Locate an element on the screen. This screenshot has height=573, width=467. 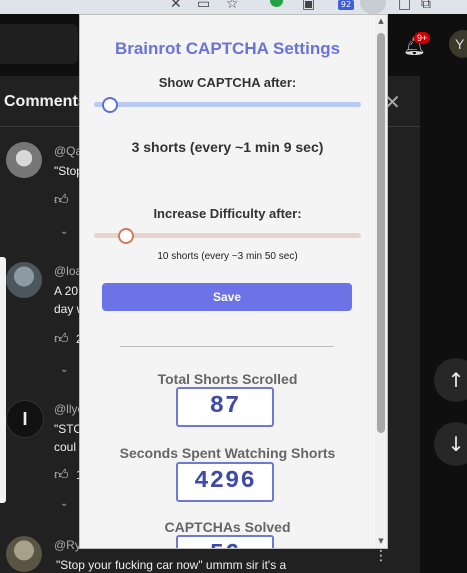
scroll-up-icon: ▲ is located at coordinates (381, 21).